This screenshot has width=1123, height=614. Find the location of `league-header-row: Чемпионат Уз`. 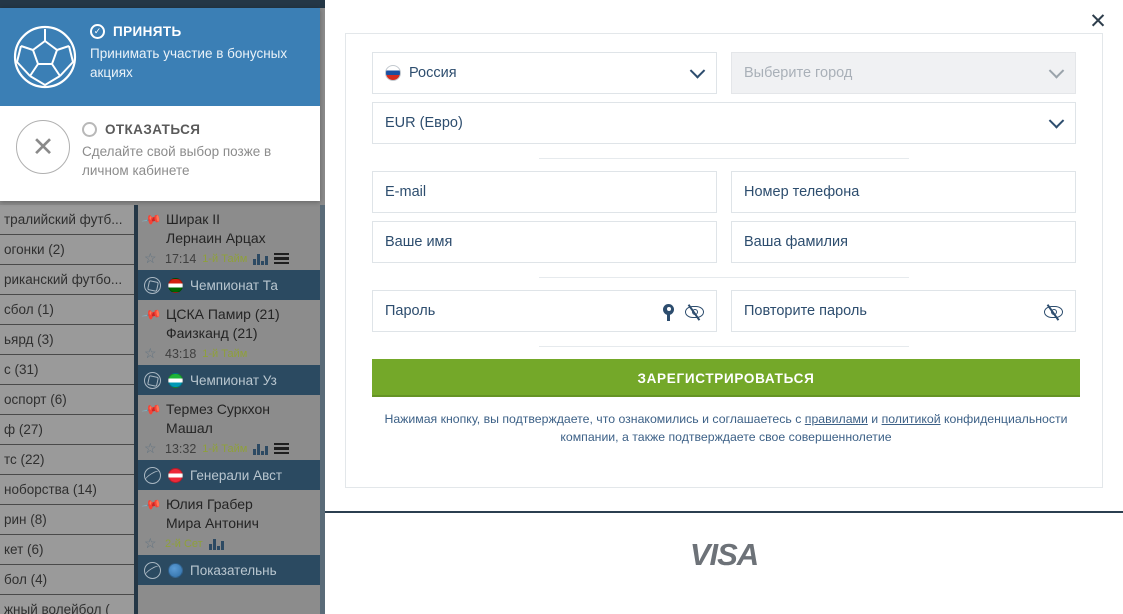

league-header-row: Чемпионат Уз is located at coordinates (229, 380).